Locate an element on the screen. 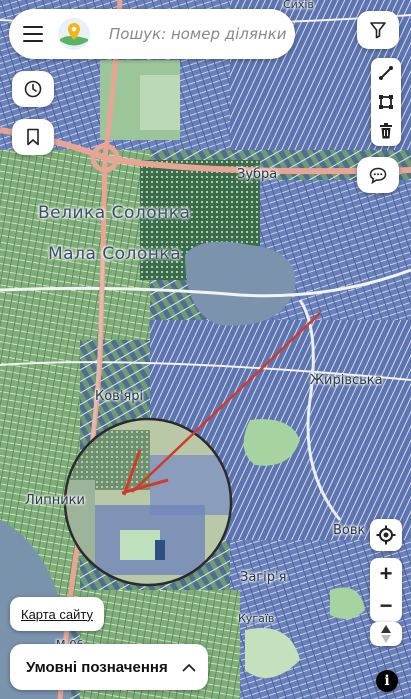 The width and height of the screenshot is (411, 699). zoom-out-button: − is located at coordinates (386, 606).